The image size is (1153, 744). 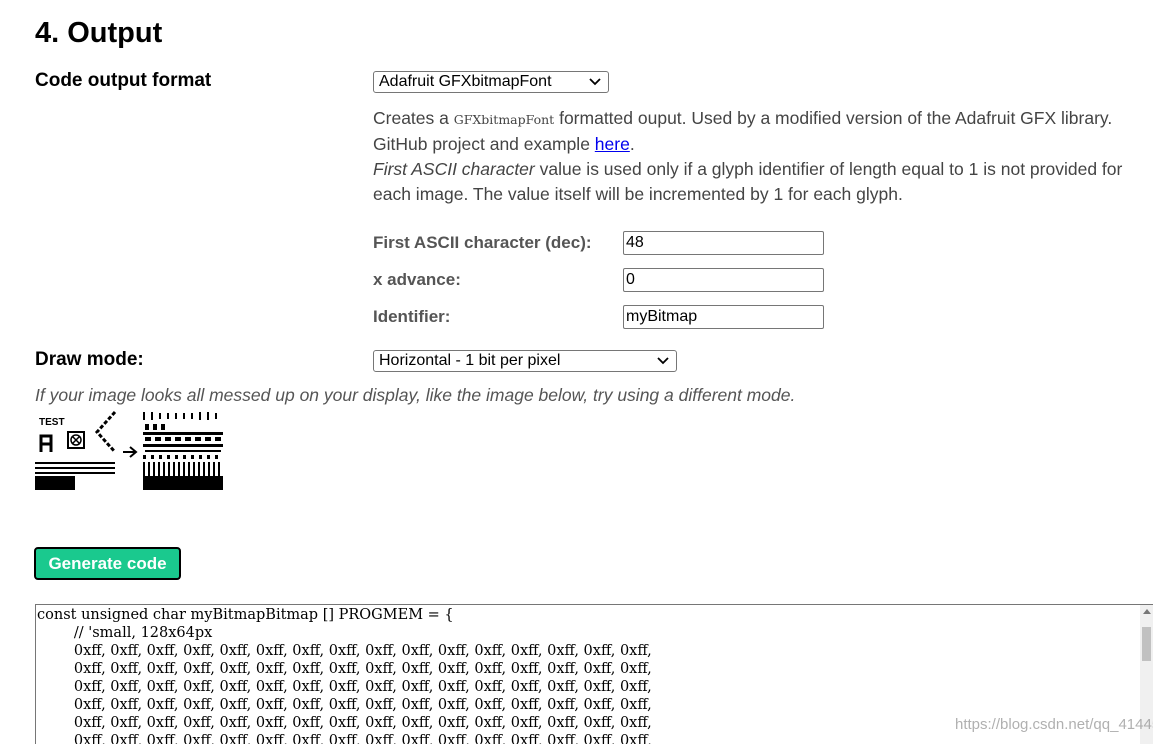 I want to click on example-test-label: TEST, so click(x=52, y=422).